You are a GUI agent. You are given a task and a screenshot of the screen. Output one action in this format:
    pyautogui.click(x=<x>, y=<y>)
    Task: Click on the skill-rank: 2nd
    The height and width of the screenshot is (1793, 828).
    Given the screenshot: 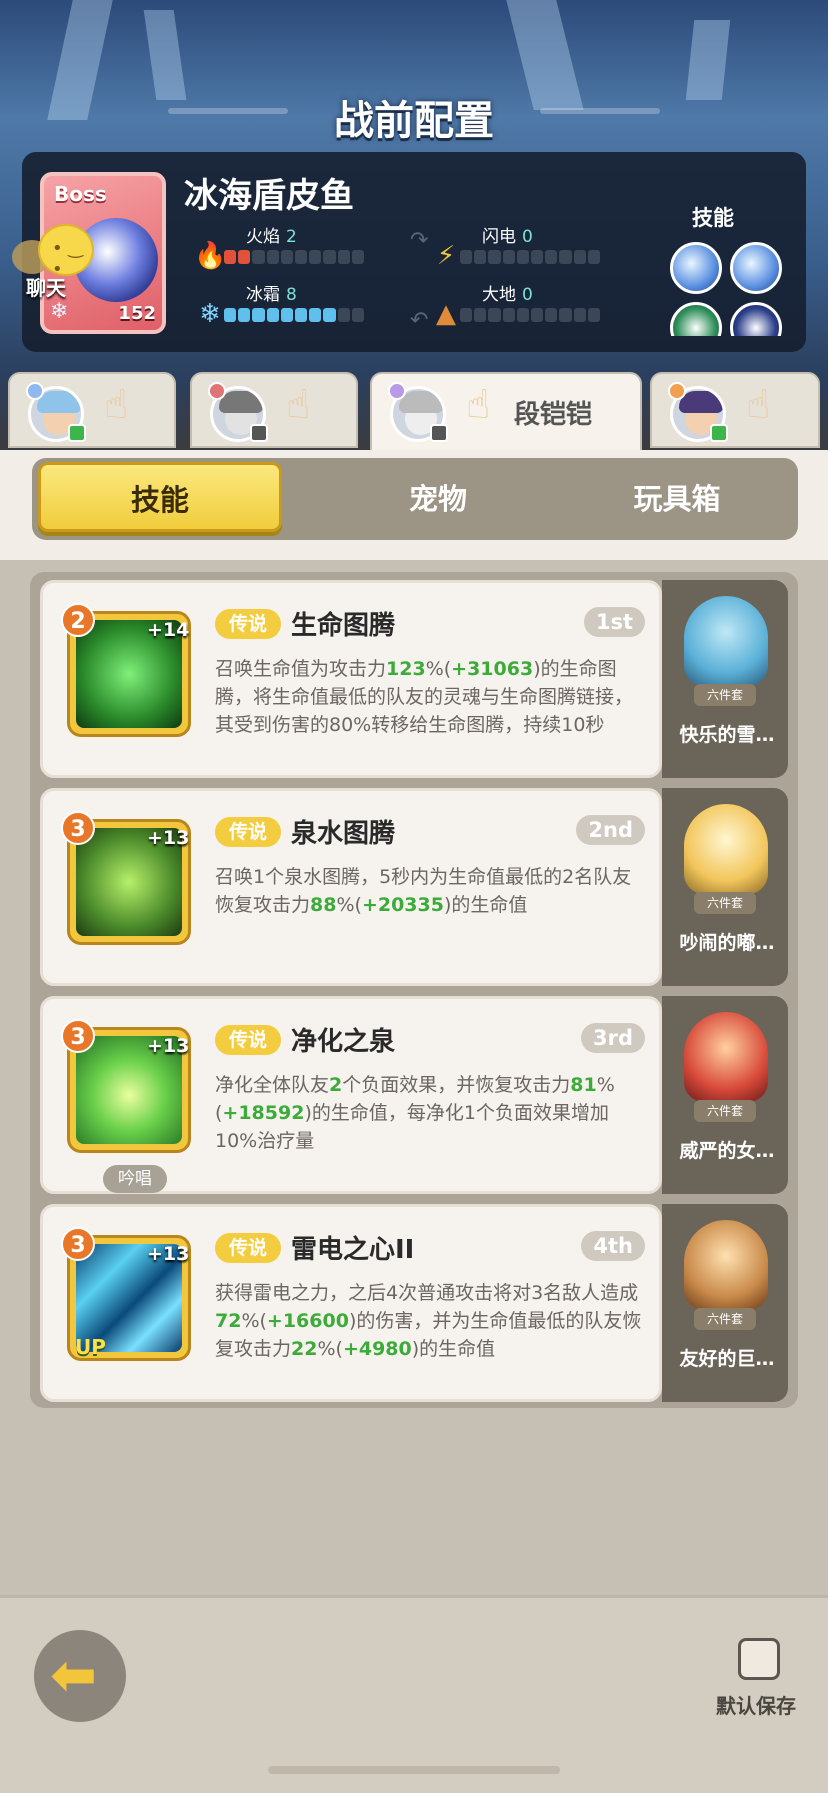 What is the action you would take?
    pyautogui.click(x=610, y=830)
    